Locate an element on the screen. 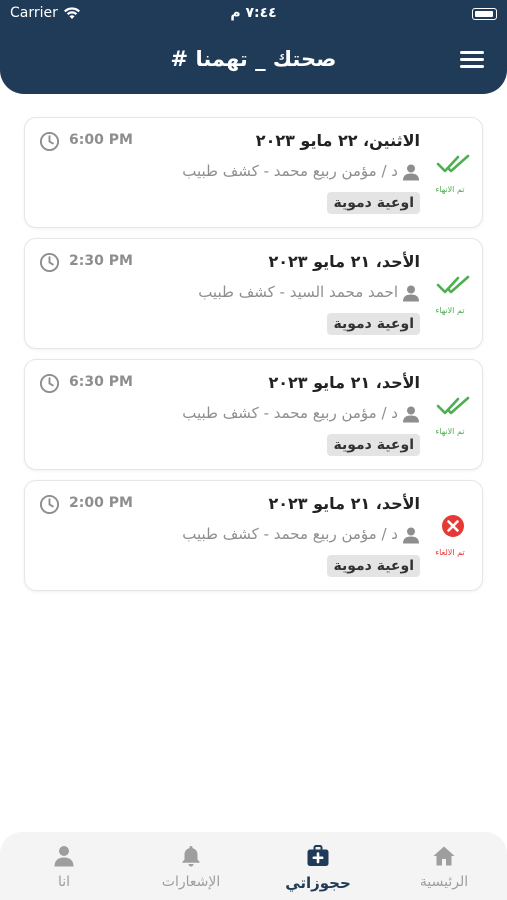 This screenshot has width=507, height=900. status-time: ٧:٤٤ م is located at coordinates (253, 13).